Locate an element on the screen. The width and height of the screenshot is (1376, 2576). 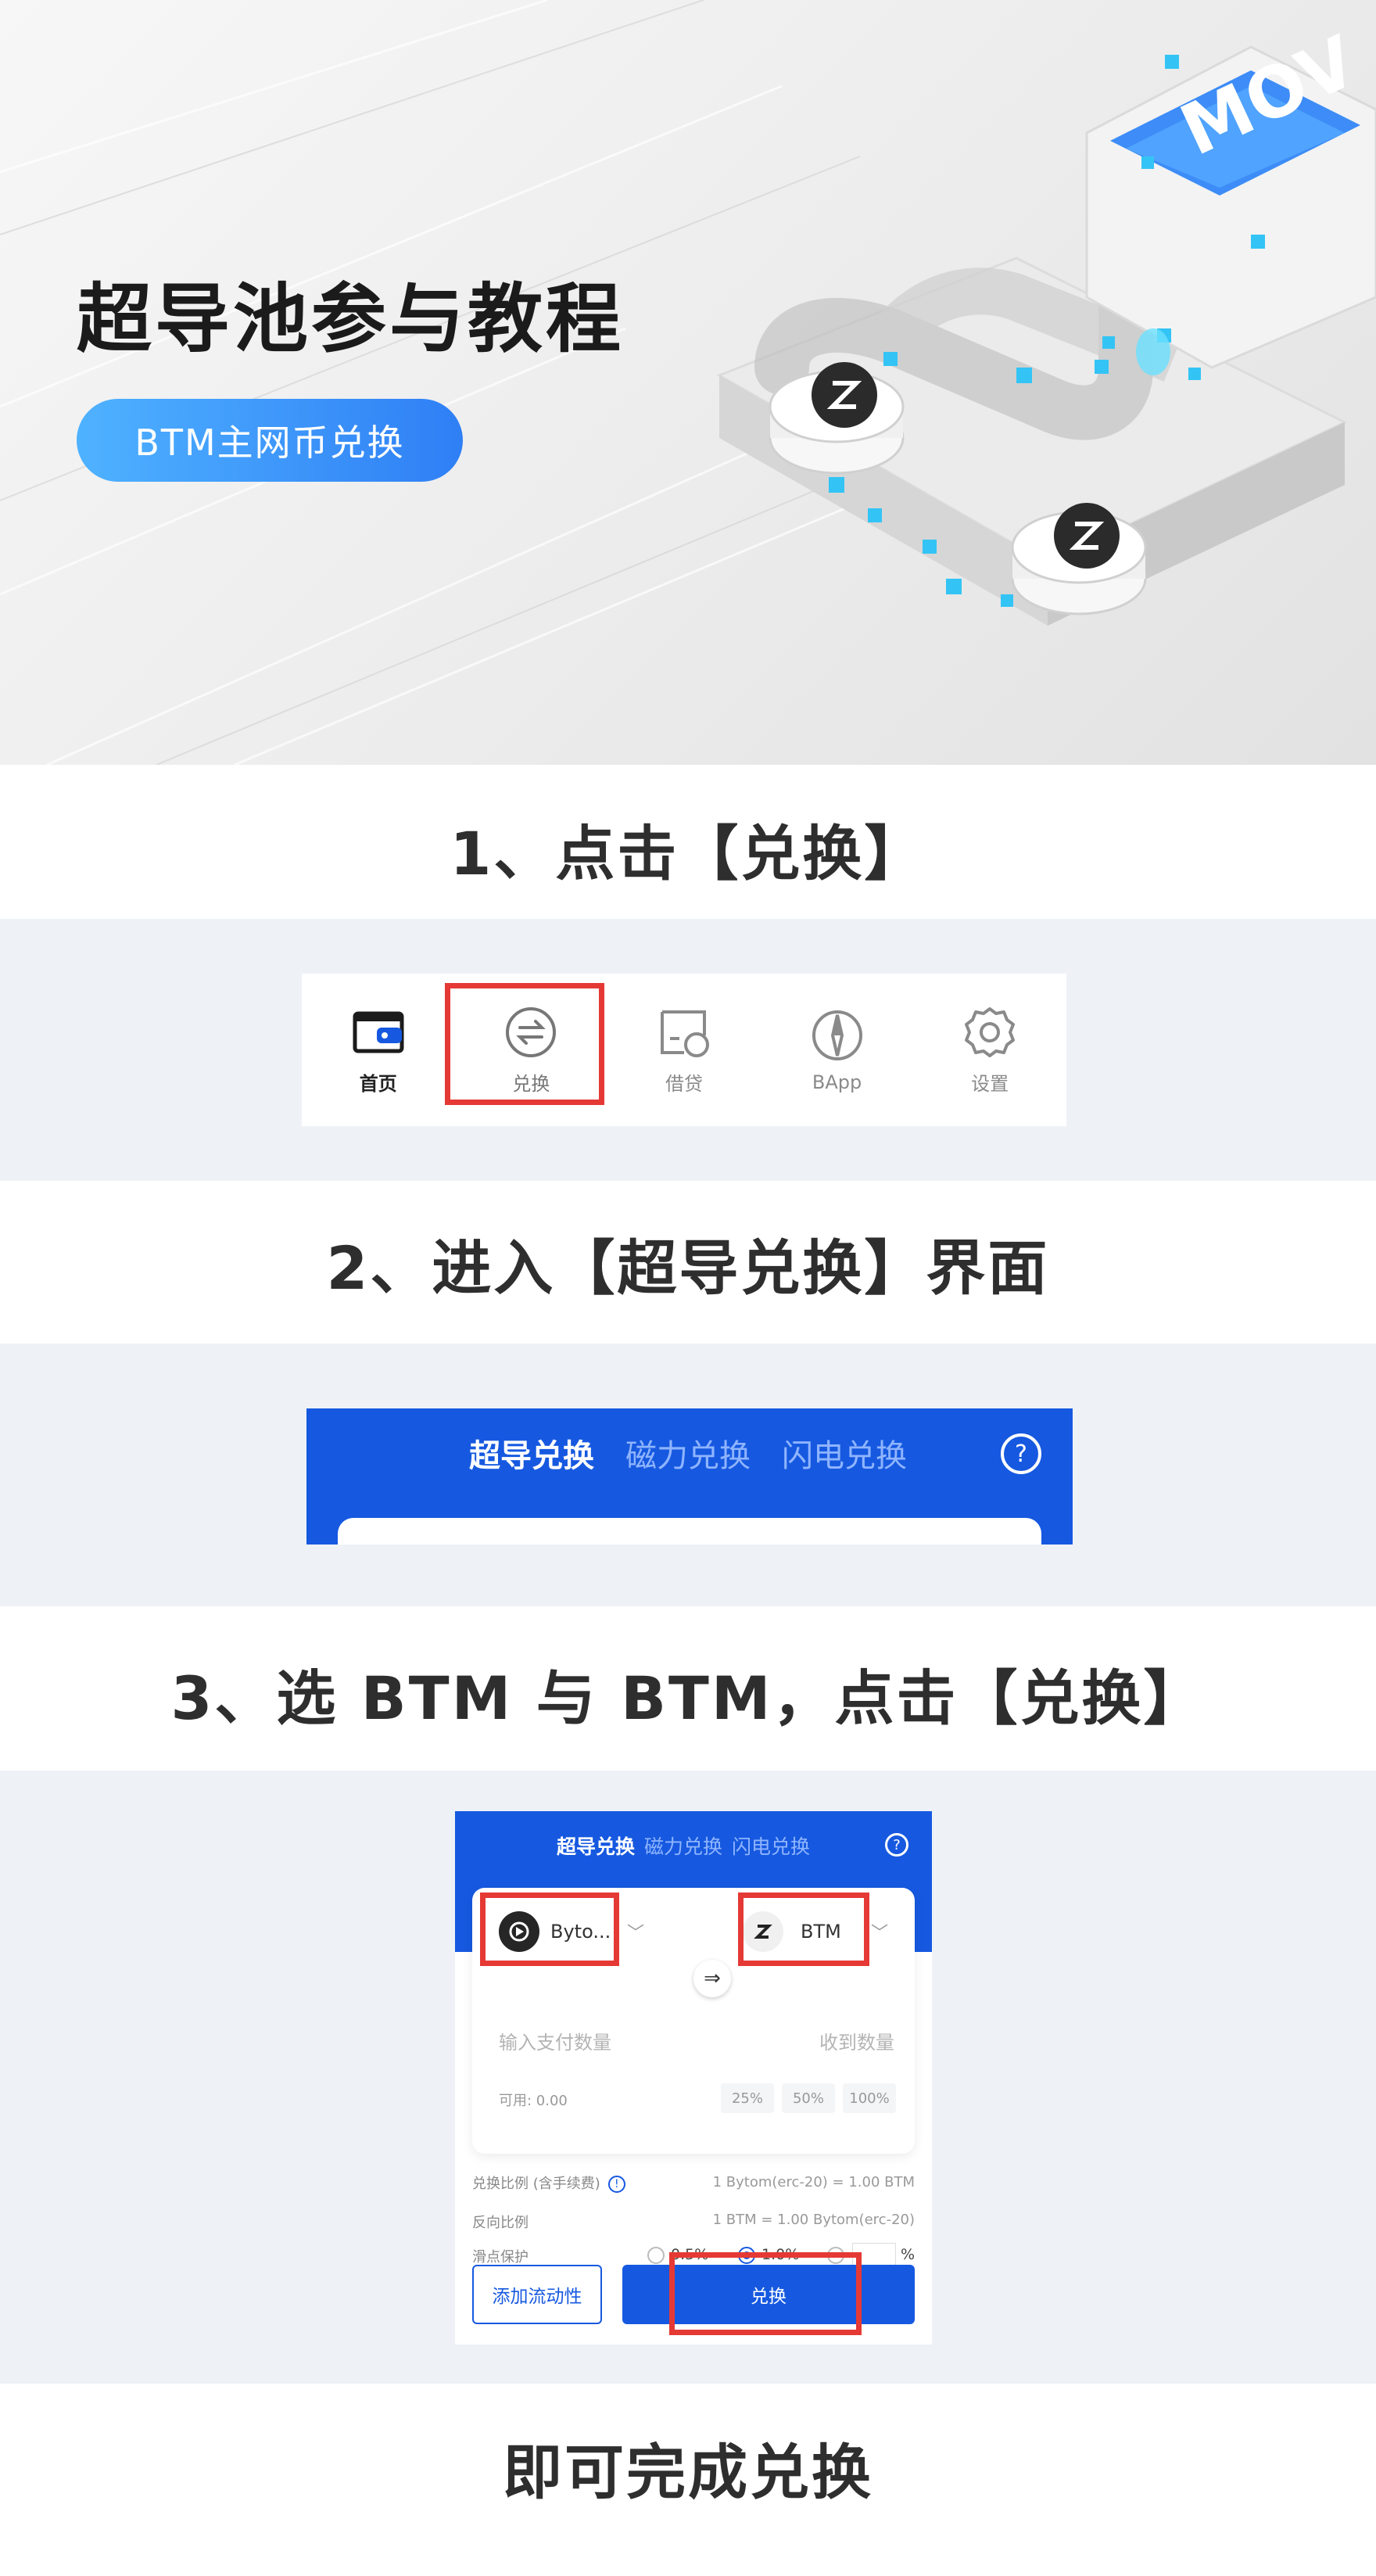
gear-icon is located at coordinates (991, 1032).